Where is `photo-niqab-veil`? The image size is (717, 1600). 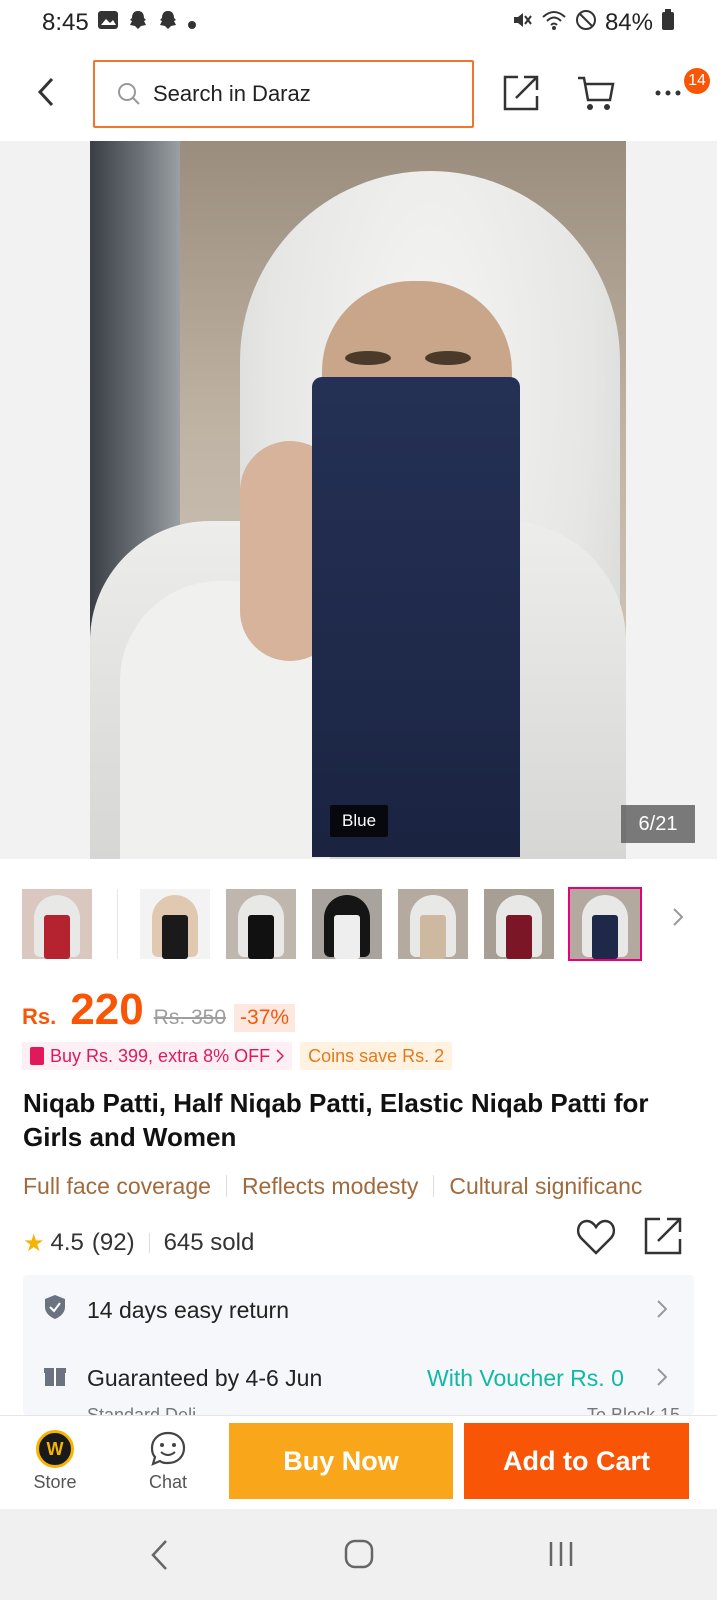 photo-niqab-veil is located at coordinates (416, 617).